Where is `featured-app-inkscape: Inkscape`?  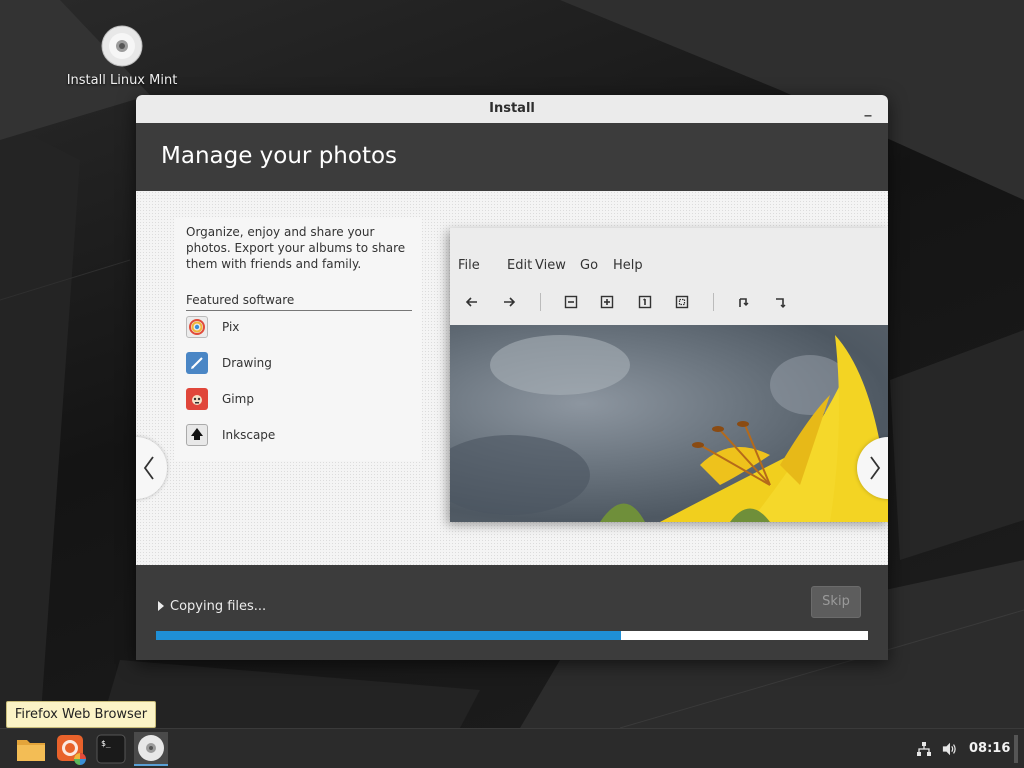
featured-app-inkscape: Inkscape is located at coordinates (286, 435).